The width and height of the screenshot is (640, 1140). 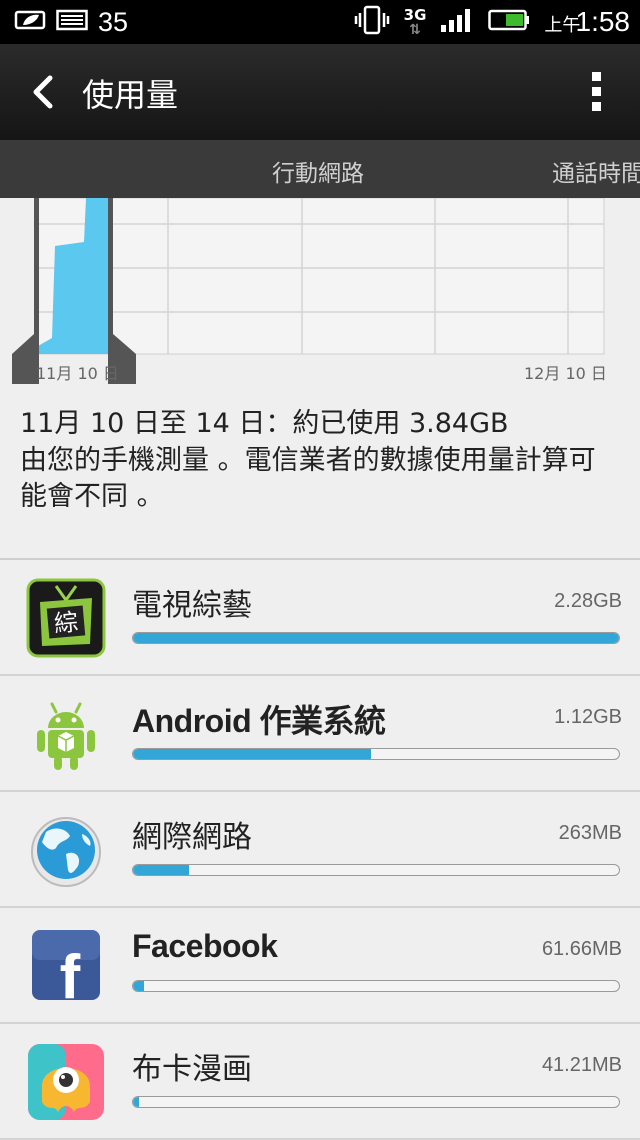 What do you see at coordinates (603, 21) in the screenshot?
I see `clock-time: 1:58` at bounding box center [603, 21].